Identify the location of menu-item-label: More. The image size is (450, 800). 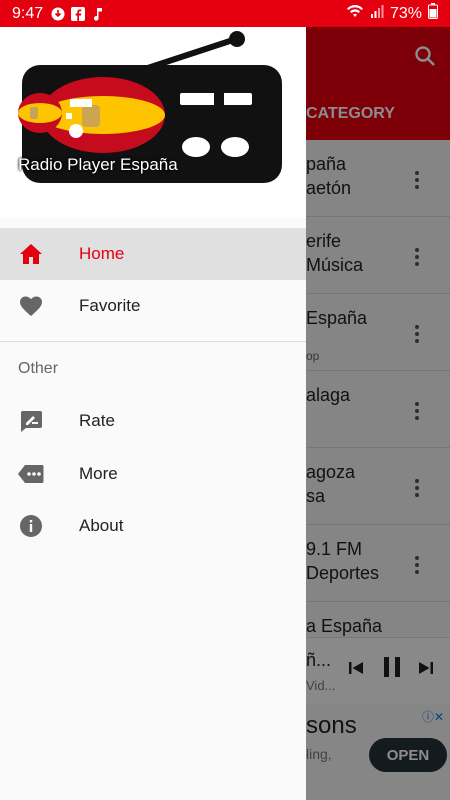
(98, 473).